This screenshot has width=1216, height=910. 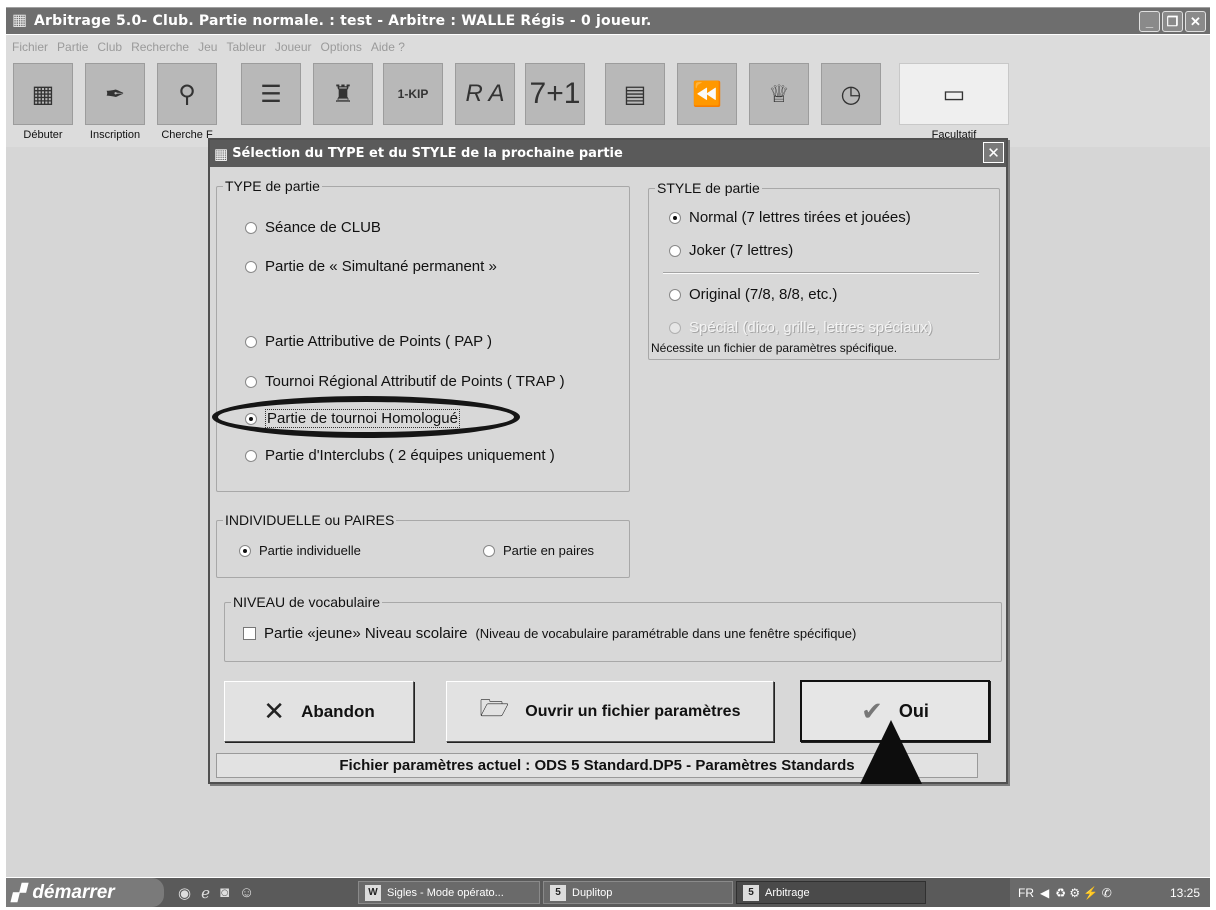 What do you see at coordinates (245, 47) in the screenshot?
I see `menu-tableur: Tableur` at bounding box center [245, 47].